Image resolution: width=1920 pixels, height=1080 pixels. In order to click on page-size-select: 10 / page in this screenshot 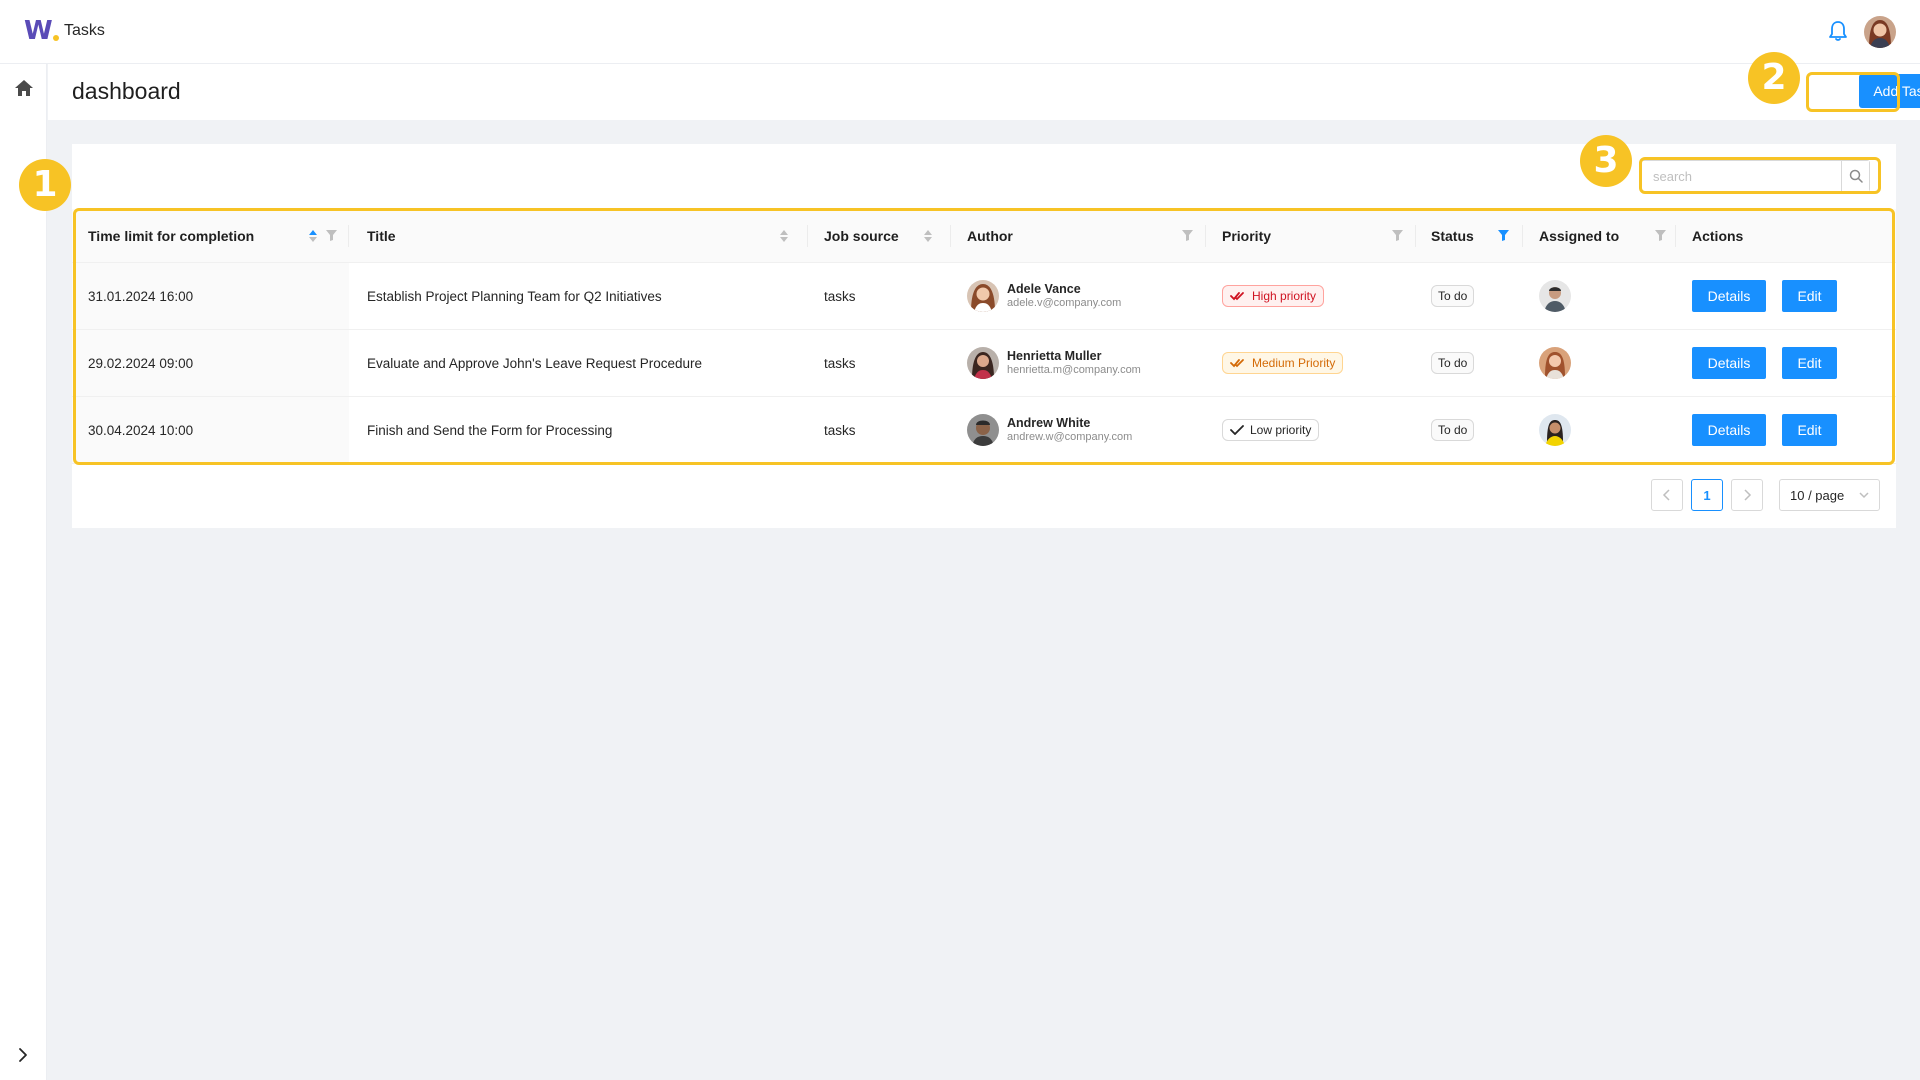, I will do `click(1829, 495)`.